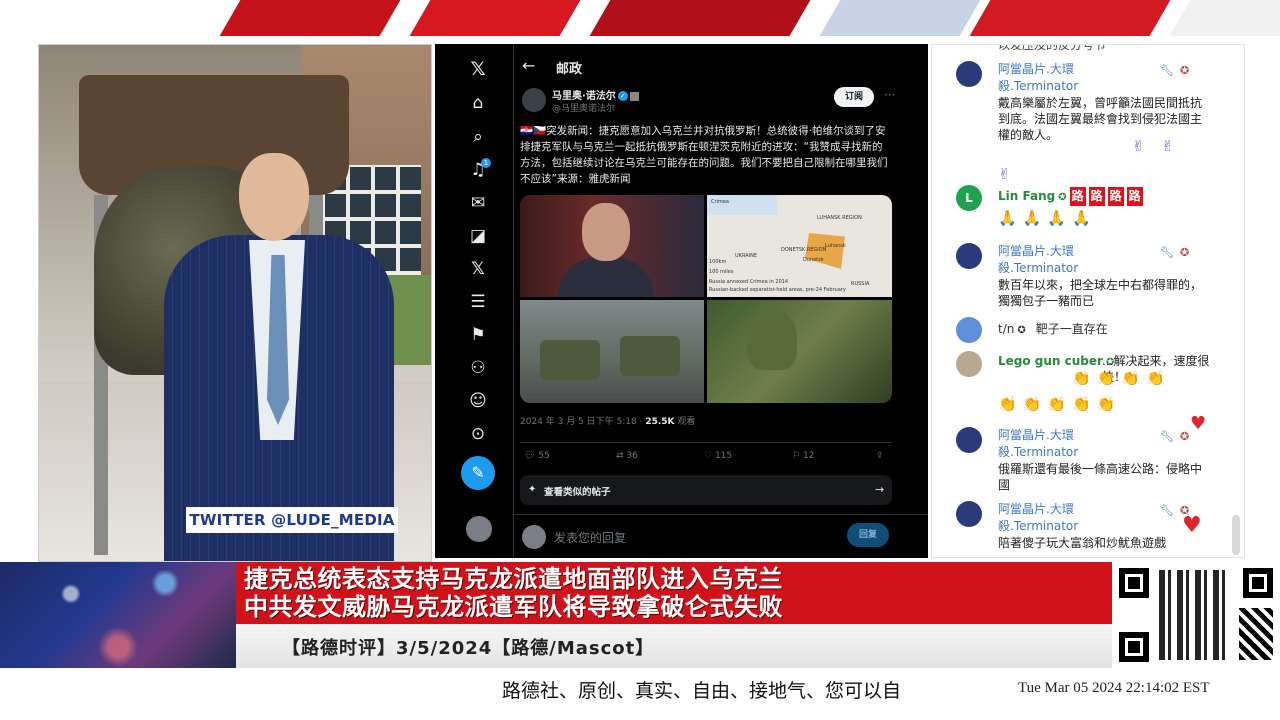  What do you see at coordinates (274, 197) in the screenshot?
I see `presenter-head` at bounding box center [274, 197].